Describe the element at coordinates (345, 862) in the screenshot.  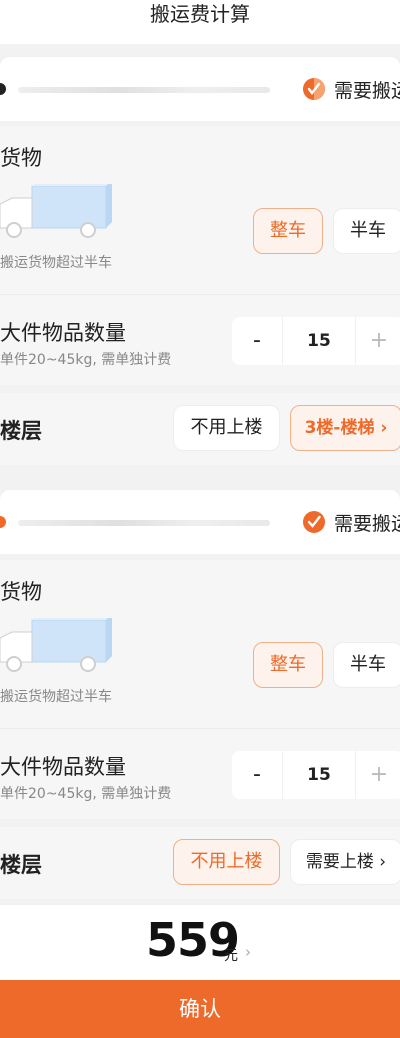
I see `need-stairs-option: 需要上楼 ›` at that location.